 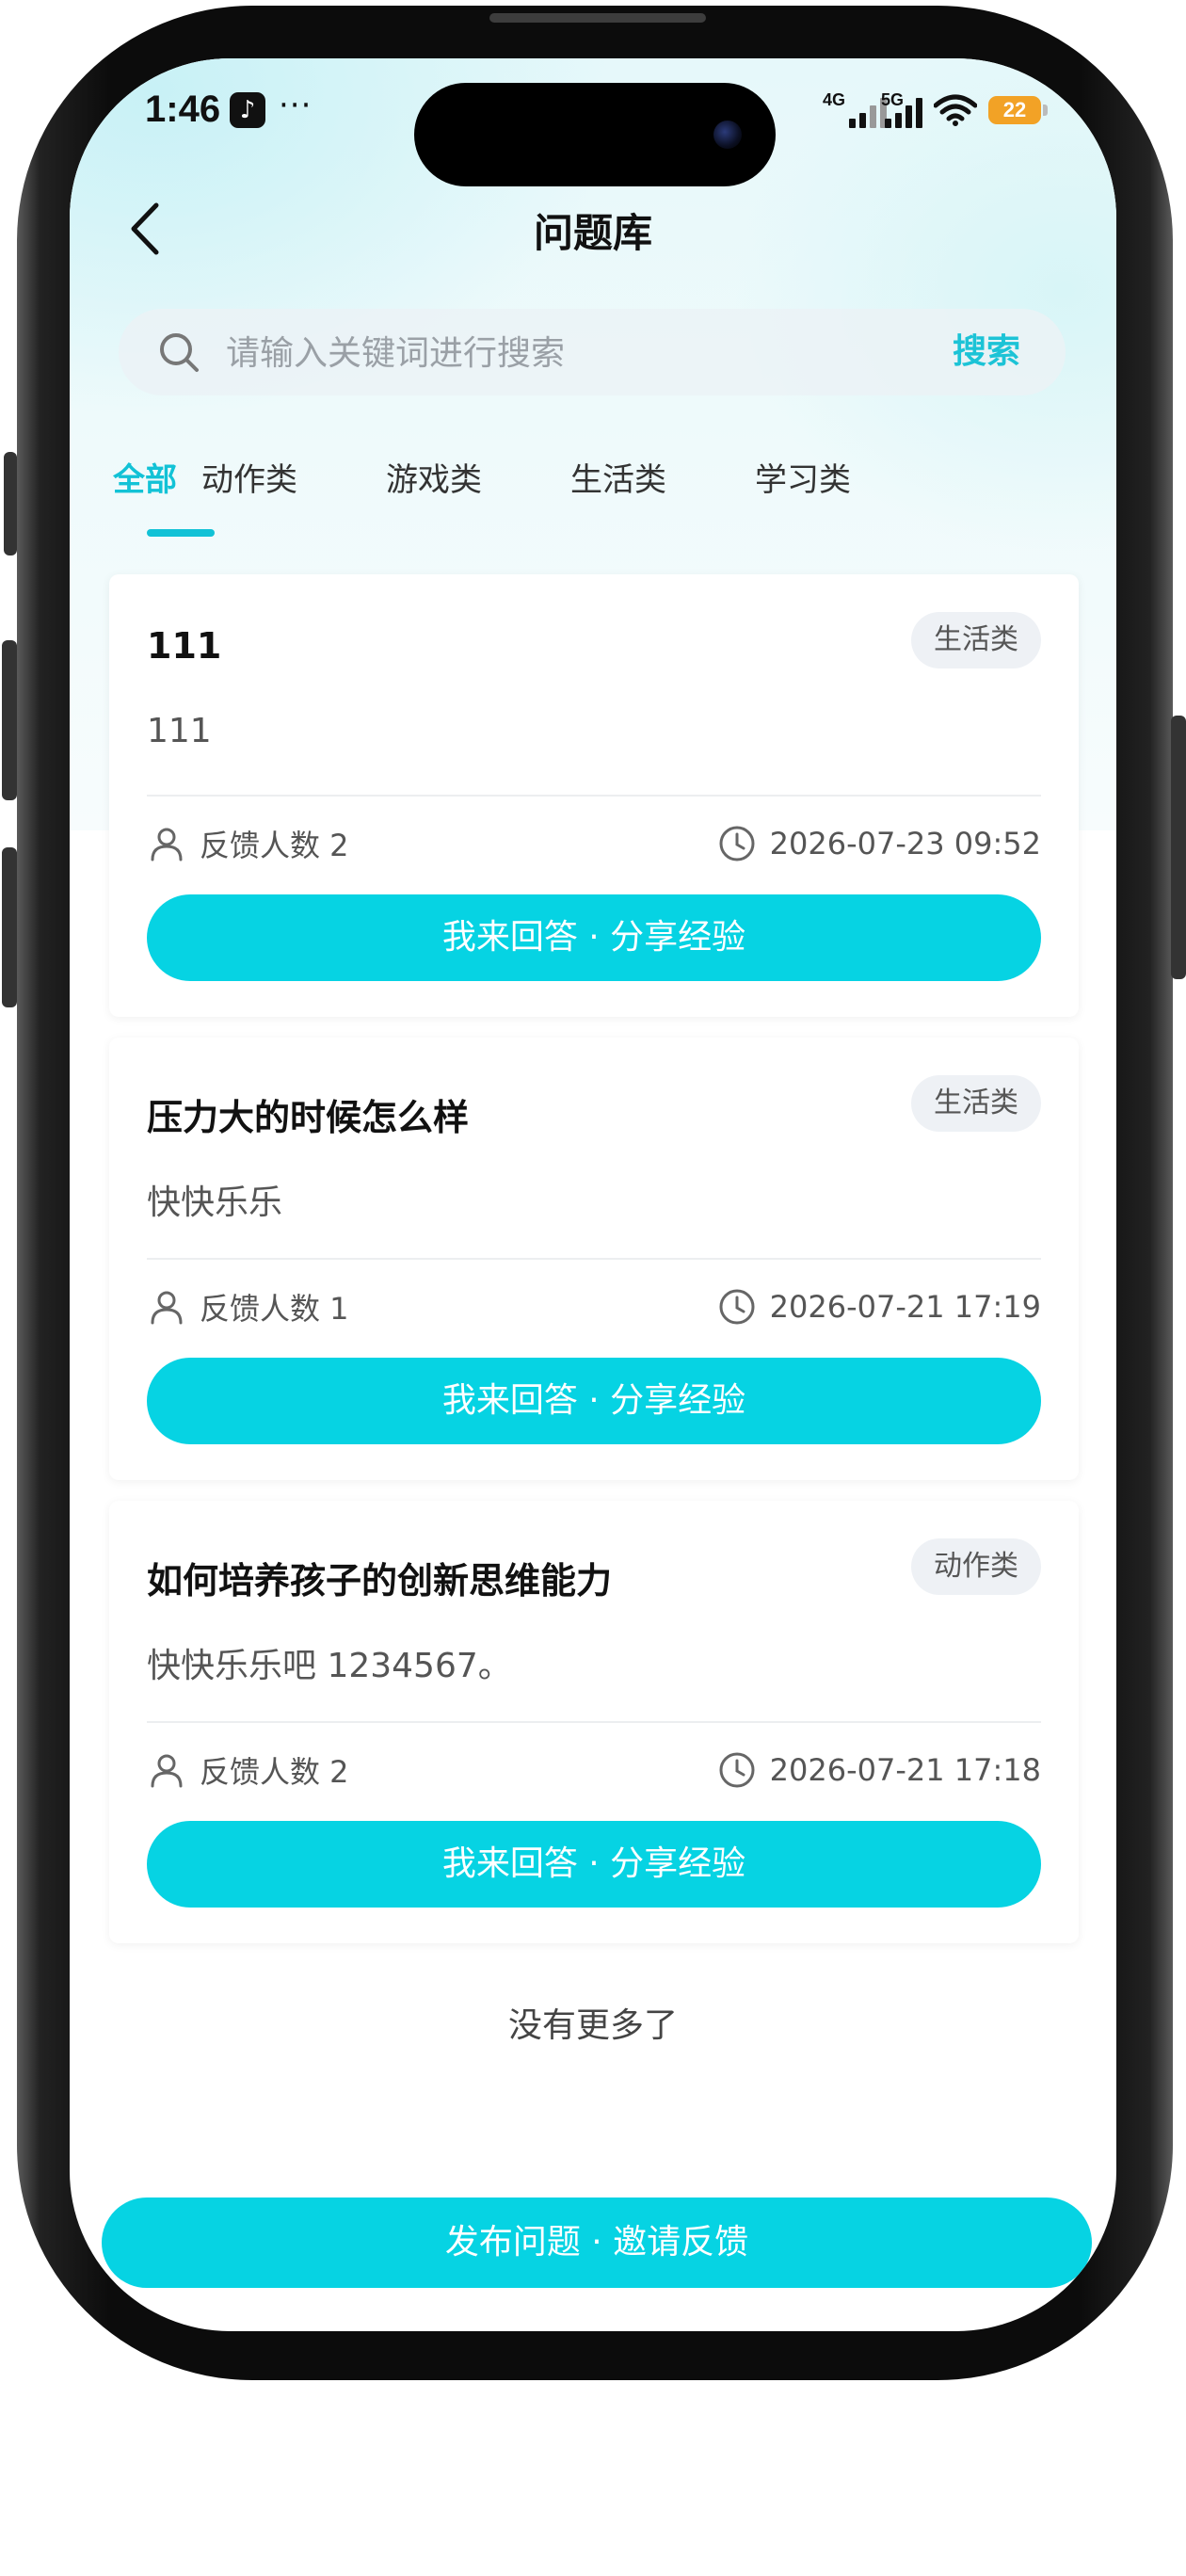 I want to click on tab-action: 动作类, so click(x=249, y=477).